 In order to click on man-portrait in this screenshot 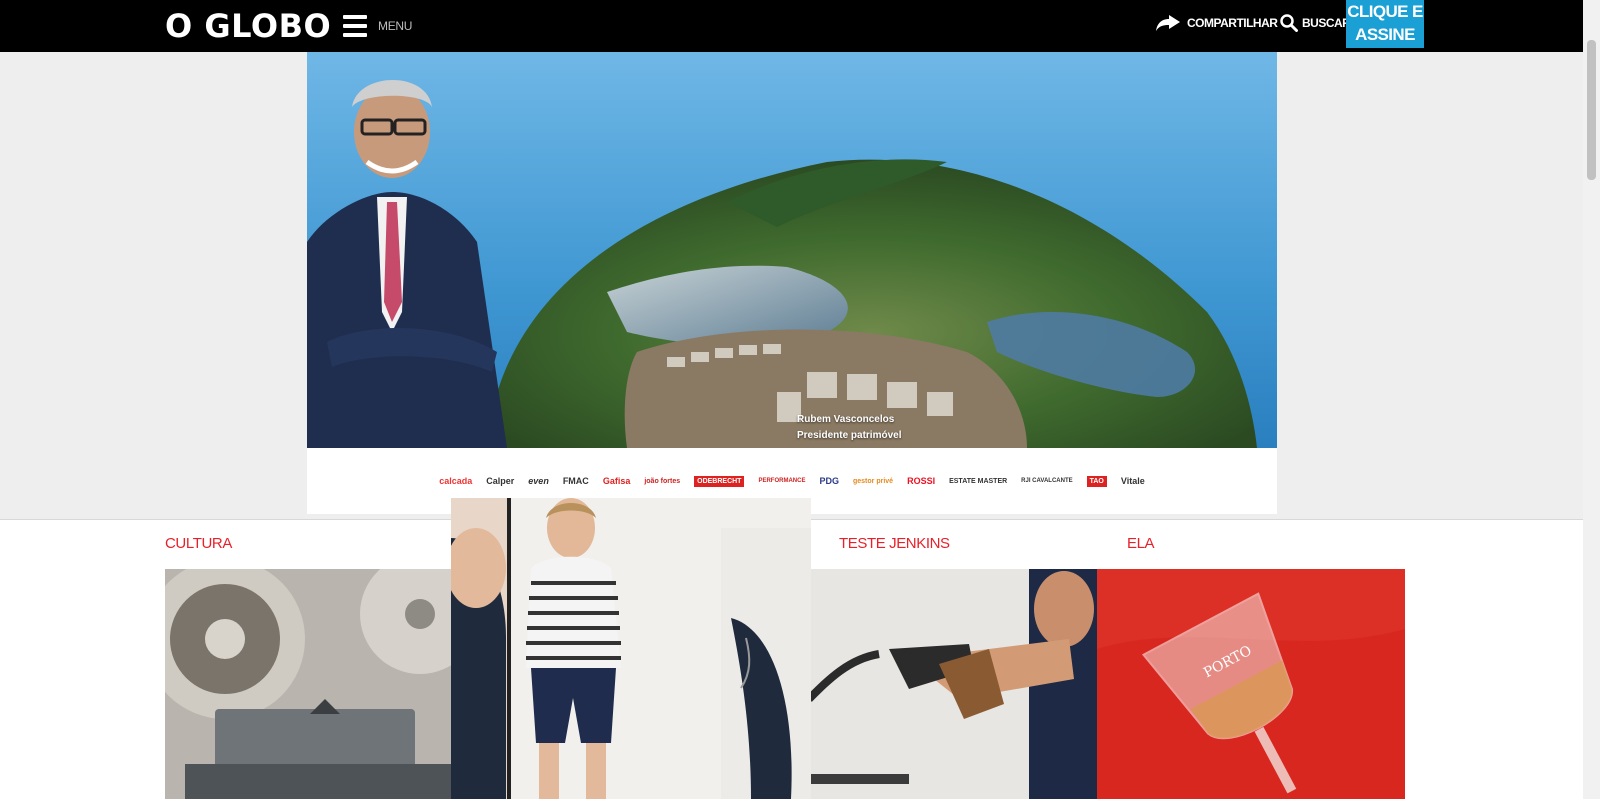, I will do `click(407, 263)`.